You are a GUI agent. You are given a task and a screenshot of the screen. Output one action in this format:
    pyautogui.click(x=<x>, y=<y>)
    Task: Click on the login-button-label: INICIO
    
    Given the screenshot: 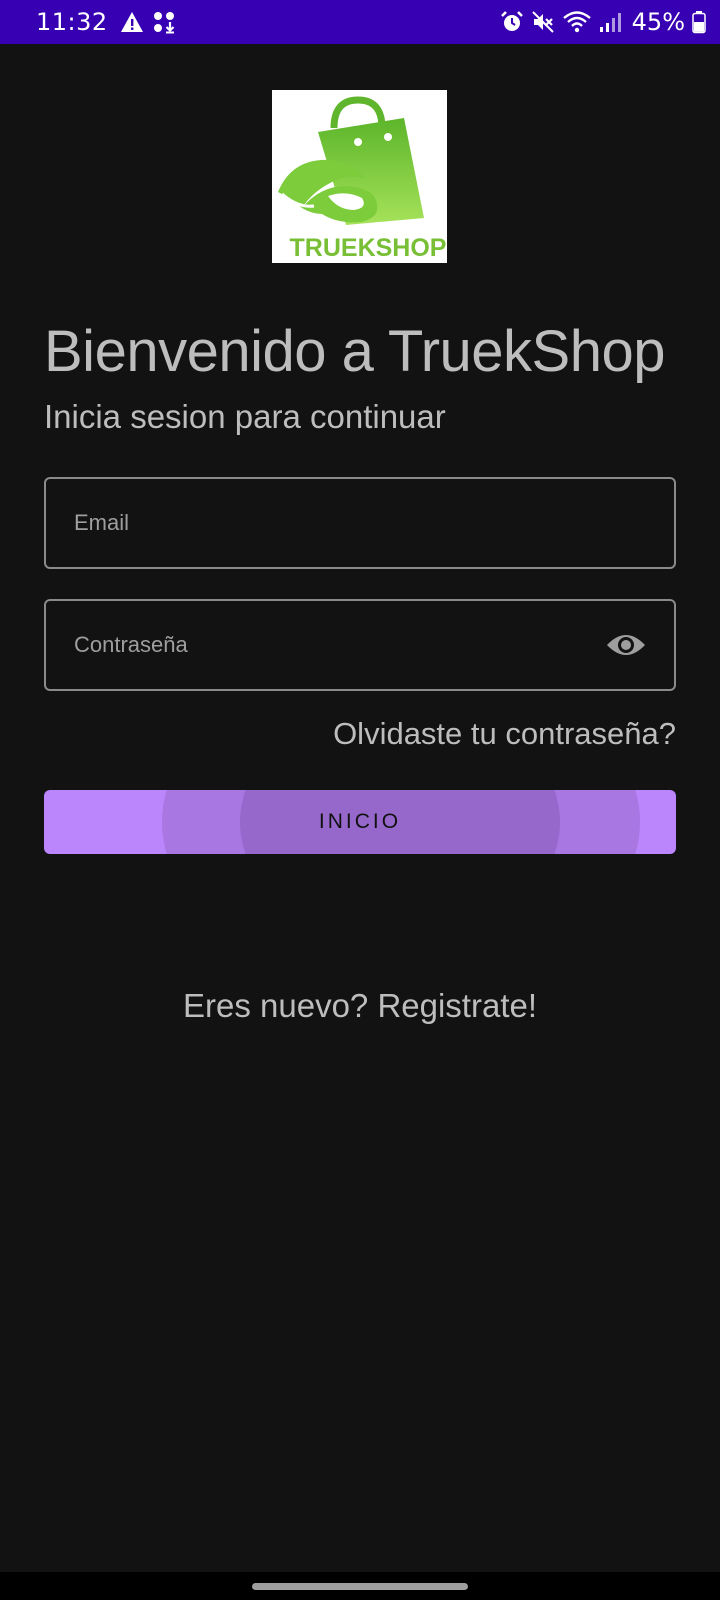 What is the action you would take?
    pyautogui.click(x=360, y=821)
    